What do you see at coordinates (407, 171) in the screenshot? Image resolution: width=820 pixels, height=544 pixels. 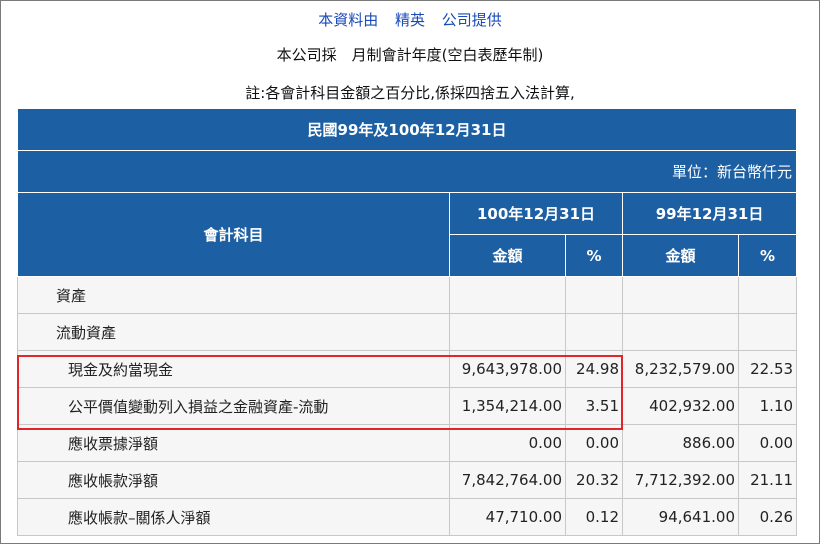 I see `unit-label: 單位：新台幣仟元` at bounding box center [407, 171].